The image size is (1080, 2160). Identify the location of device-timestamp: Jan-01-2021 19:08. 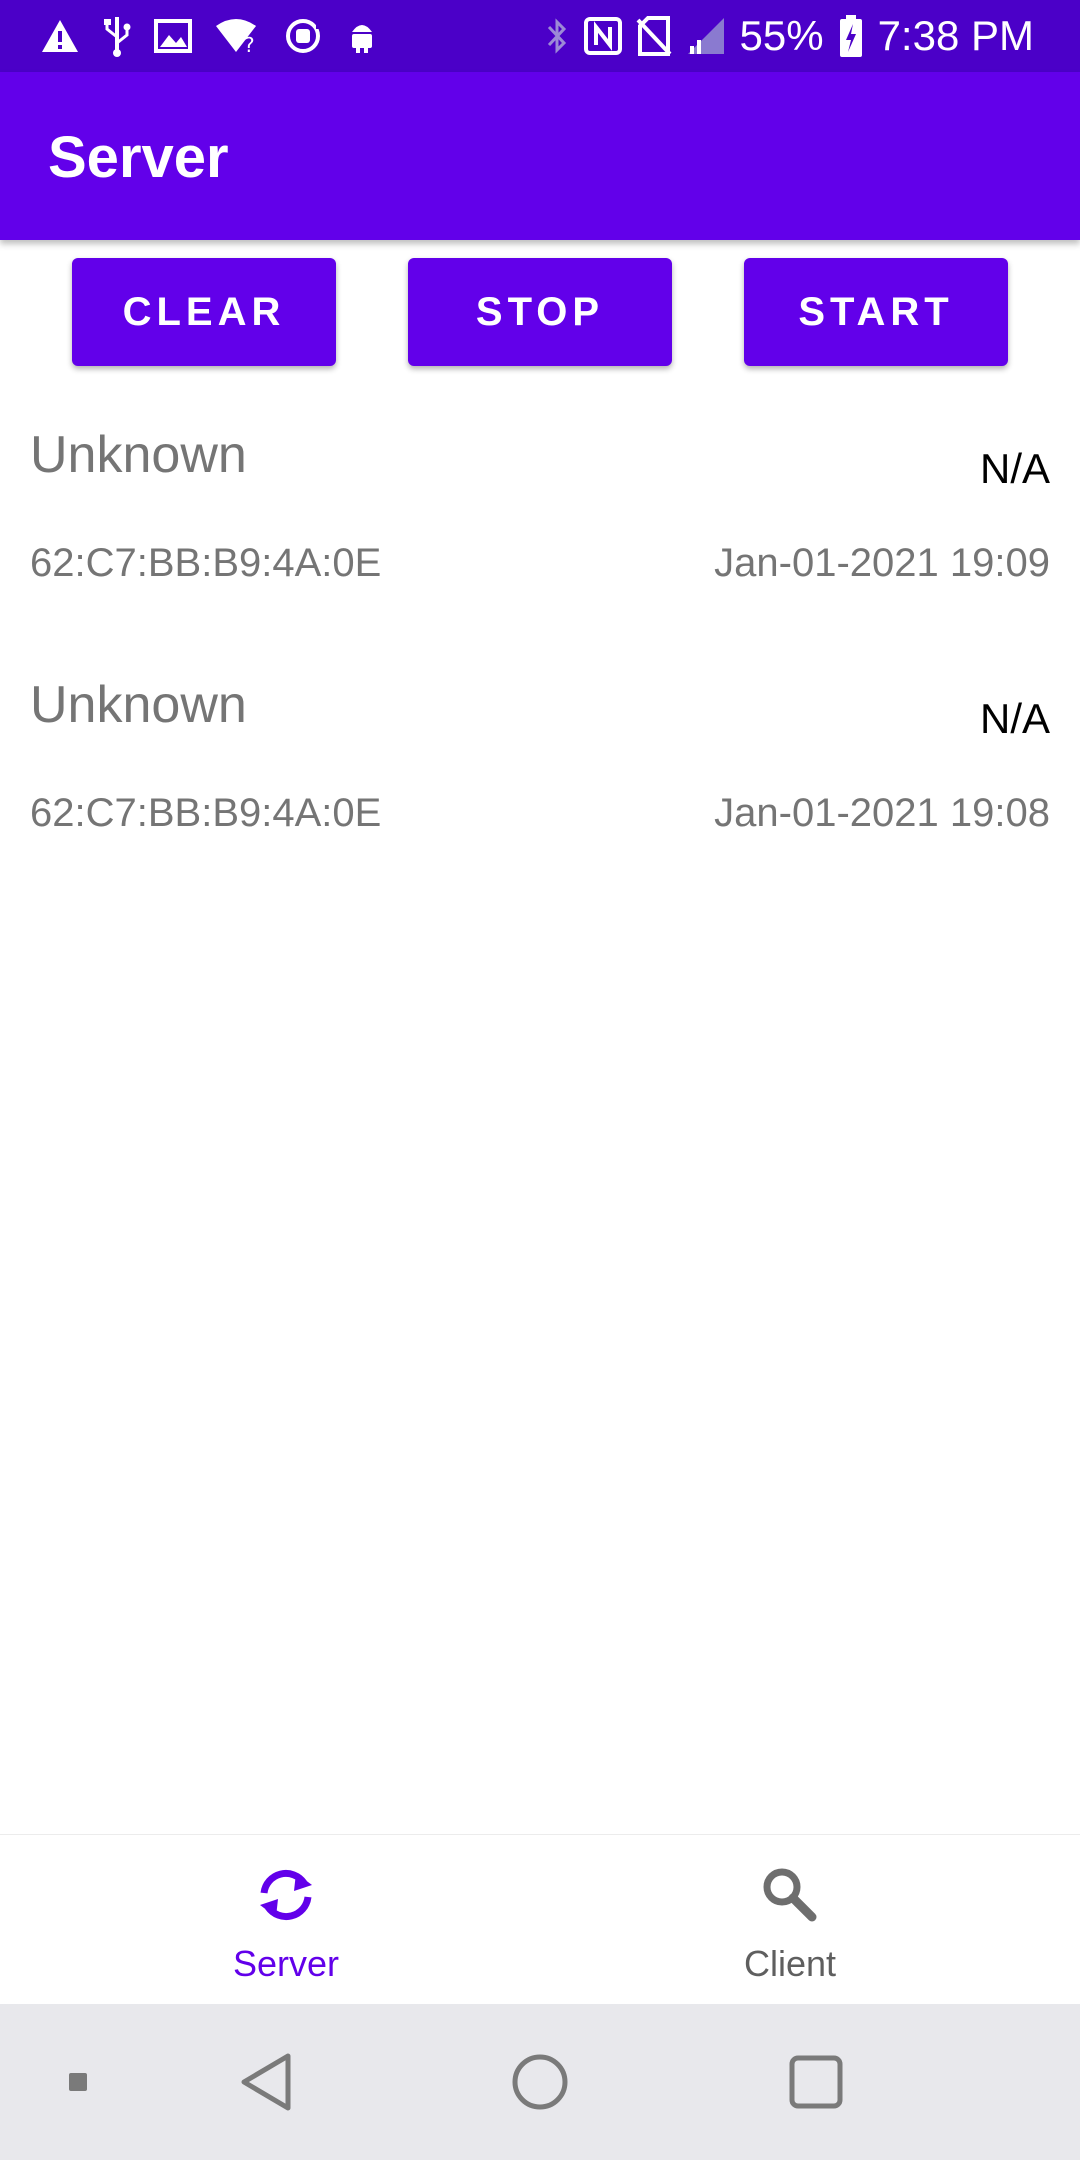
(882, 813).